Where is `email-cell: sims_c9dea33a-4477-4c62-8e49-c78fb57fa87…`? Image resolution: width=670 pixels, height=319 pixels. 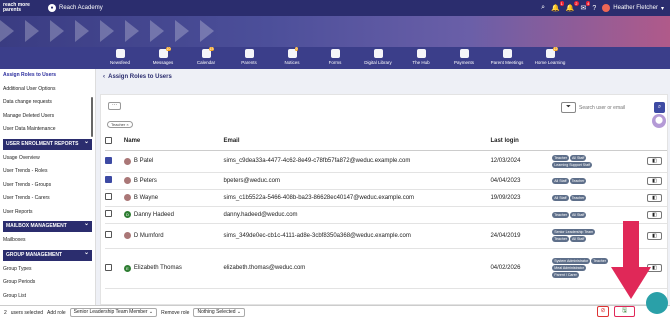
email-cell: sims_c9dea33a-4477-4c62-8e49-c78fb57fa87… is located at coordinates (357, 161).